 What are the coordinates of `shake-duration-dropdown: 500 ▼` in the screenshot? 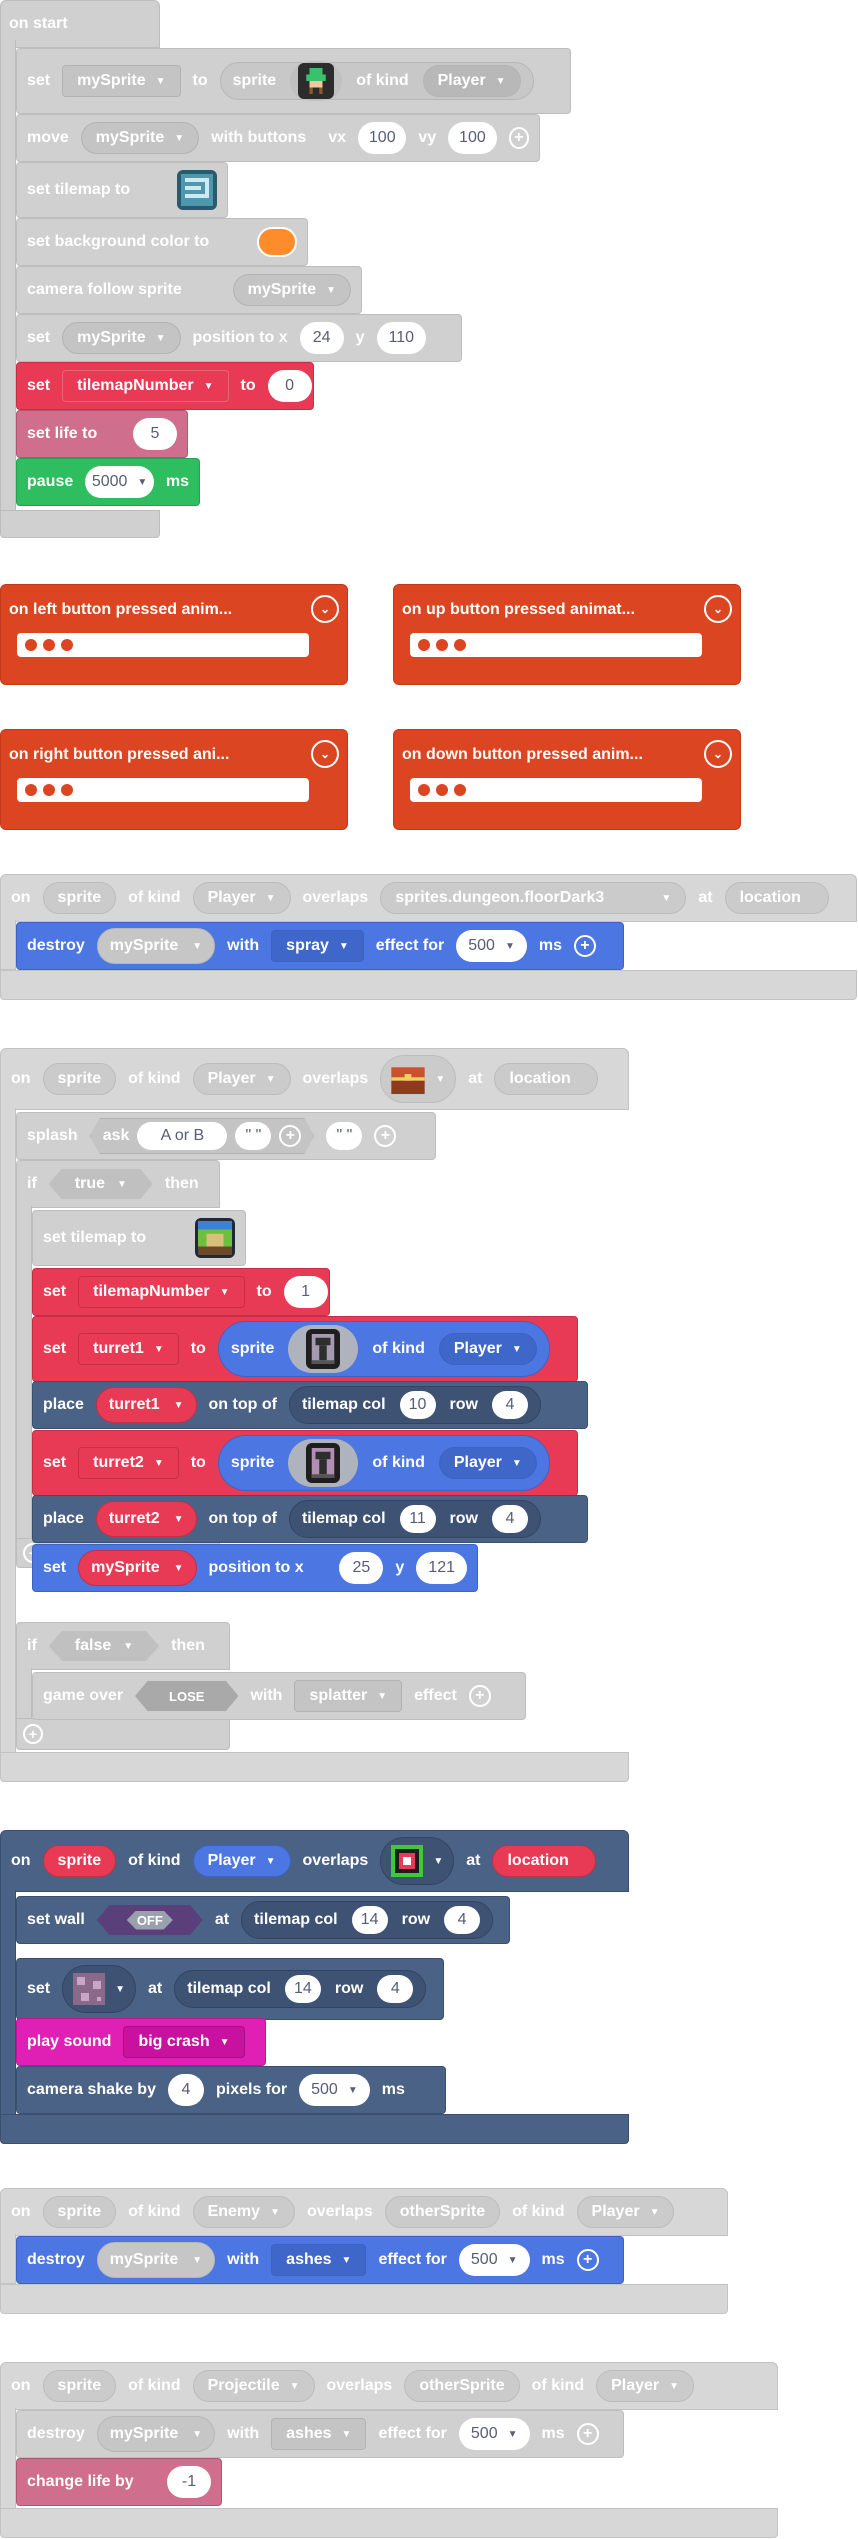 It's located at (334, 2090).